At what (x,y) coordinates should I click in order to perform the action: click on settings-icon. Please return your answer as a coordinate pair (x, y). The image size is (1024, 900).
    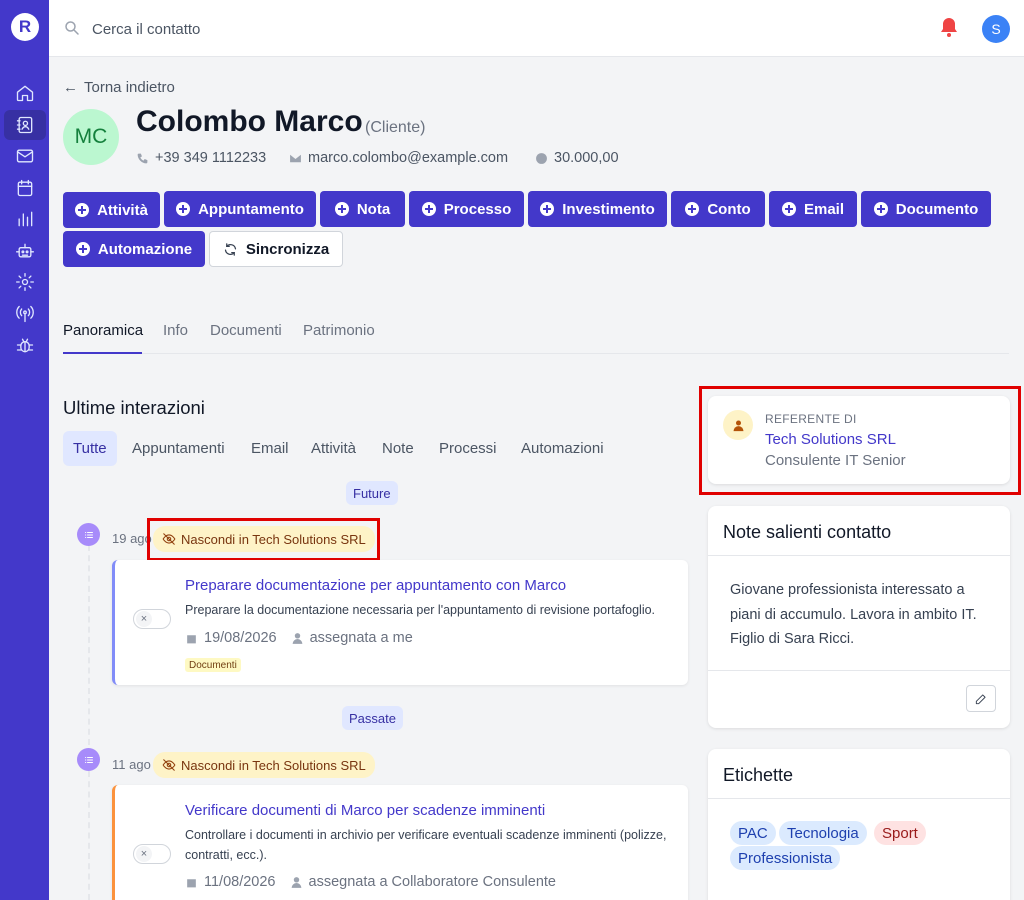
    Looking at the image, I should click on (25, 282).